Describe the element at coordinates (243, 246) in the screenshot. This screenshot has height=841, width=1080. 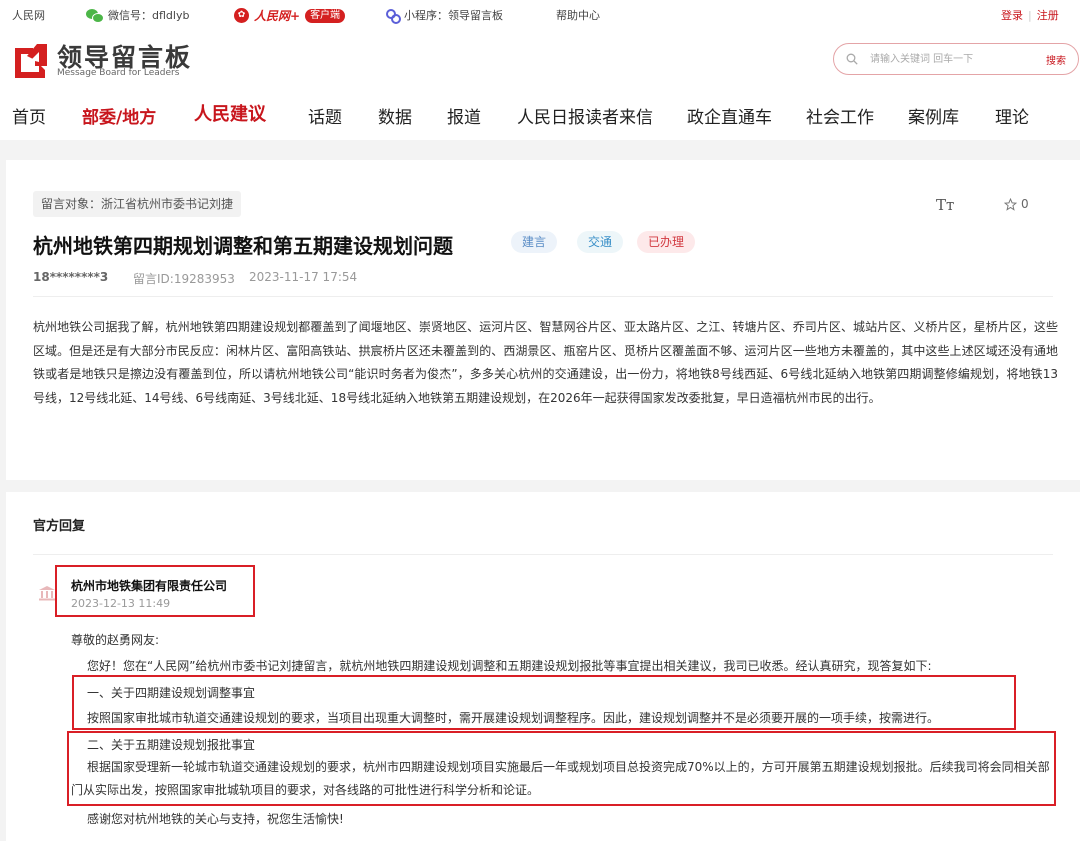
I see `message-title: 杭州地铁第四期规划调整和第五期建设规划问题` at that location.